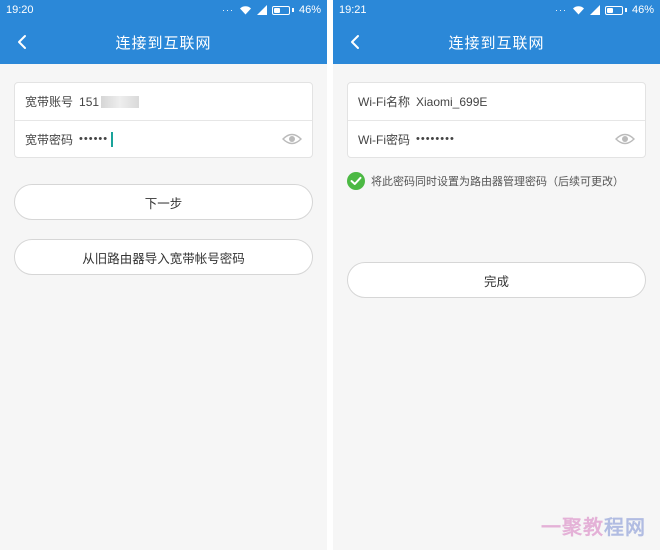  Describe the element at coordinates (163, 101) in the screenshot. I see `account-field: 宽带账号 151` at that location.